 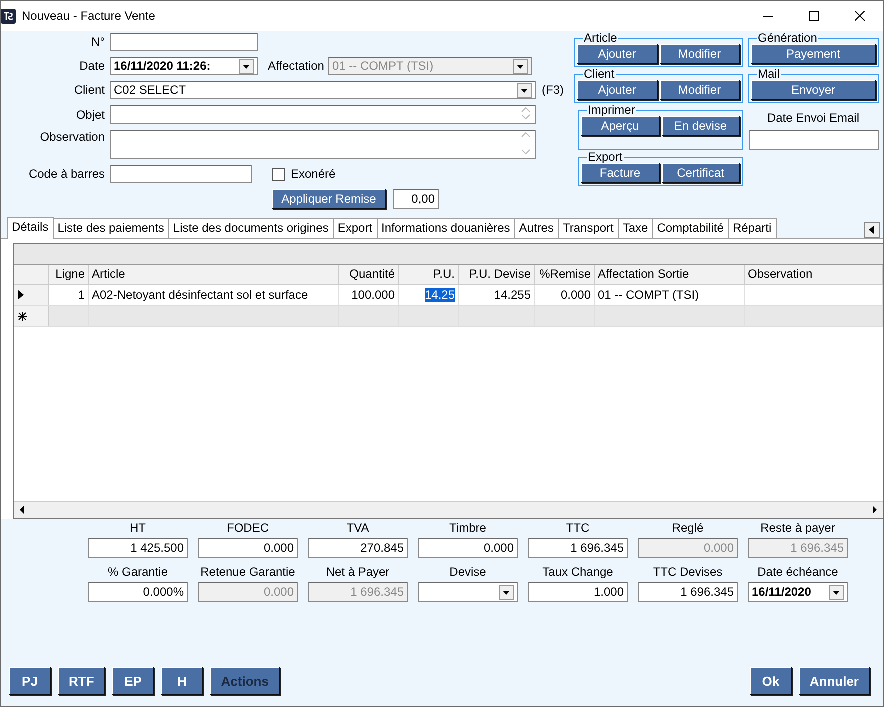 What do you see at coordinates (752, 228) in the screenshot?
I see `tab: Réparti` at bounding box center [752, 228].